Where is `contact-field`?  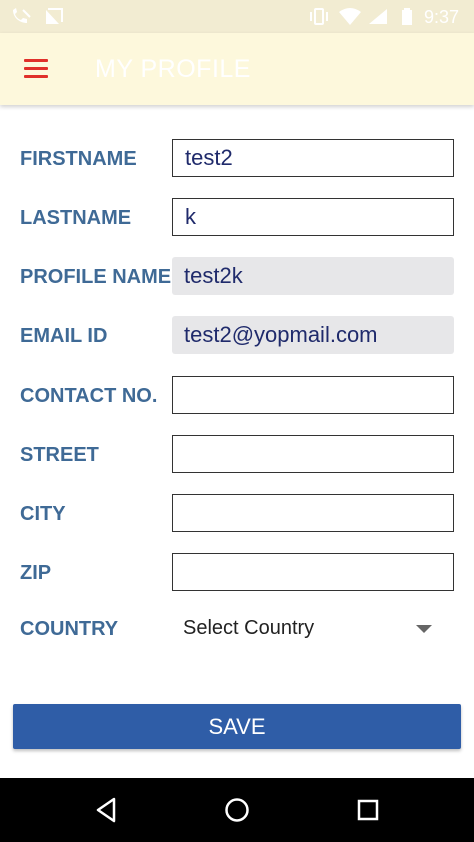 contact-field is located at coordinates (313, 395).